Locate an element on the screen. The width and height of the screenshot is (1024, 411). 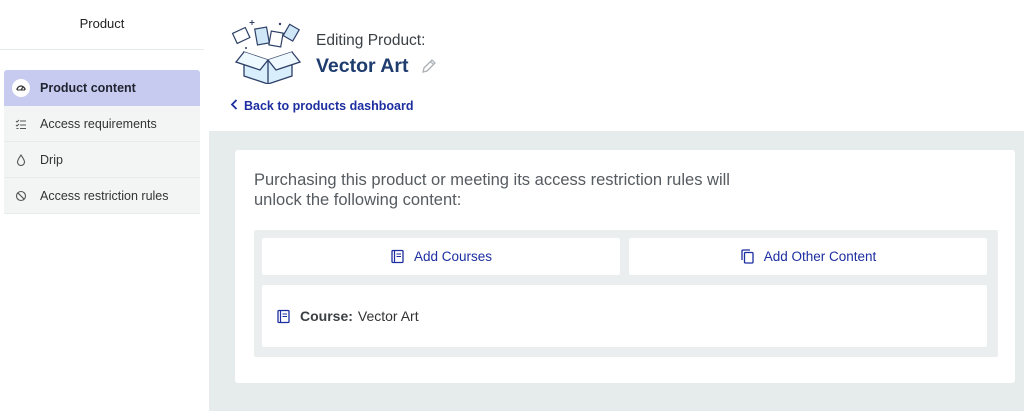
sidebar-item-drip: Drip is located at coordinates (102, 160).